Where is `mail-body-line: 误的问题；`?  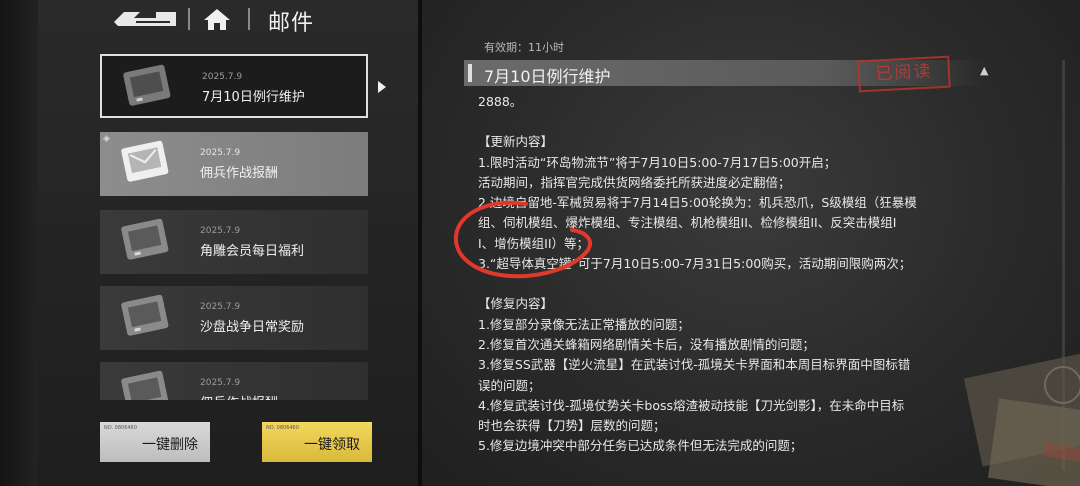
mail-body-line: 误的问题； is located at coordinates (509, 385).